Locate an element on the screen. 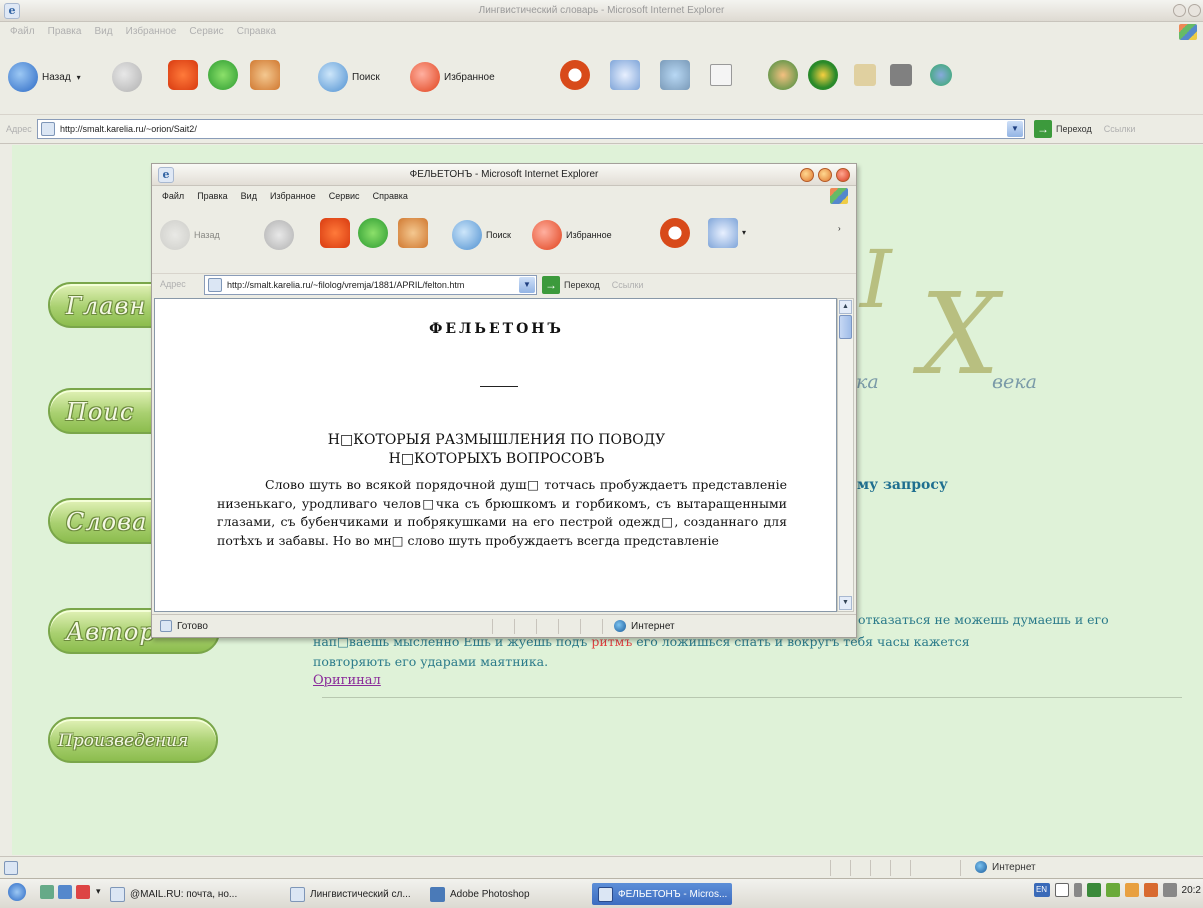 This screenshot has height=908, width=1203. messenger-icon is located at coordinates (783, 75).